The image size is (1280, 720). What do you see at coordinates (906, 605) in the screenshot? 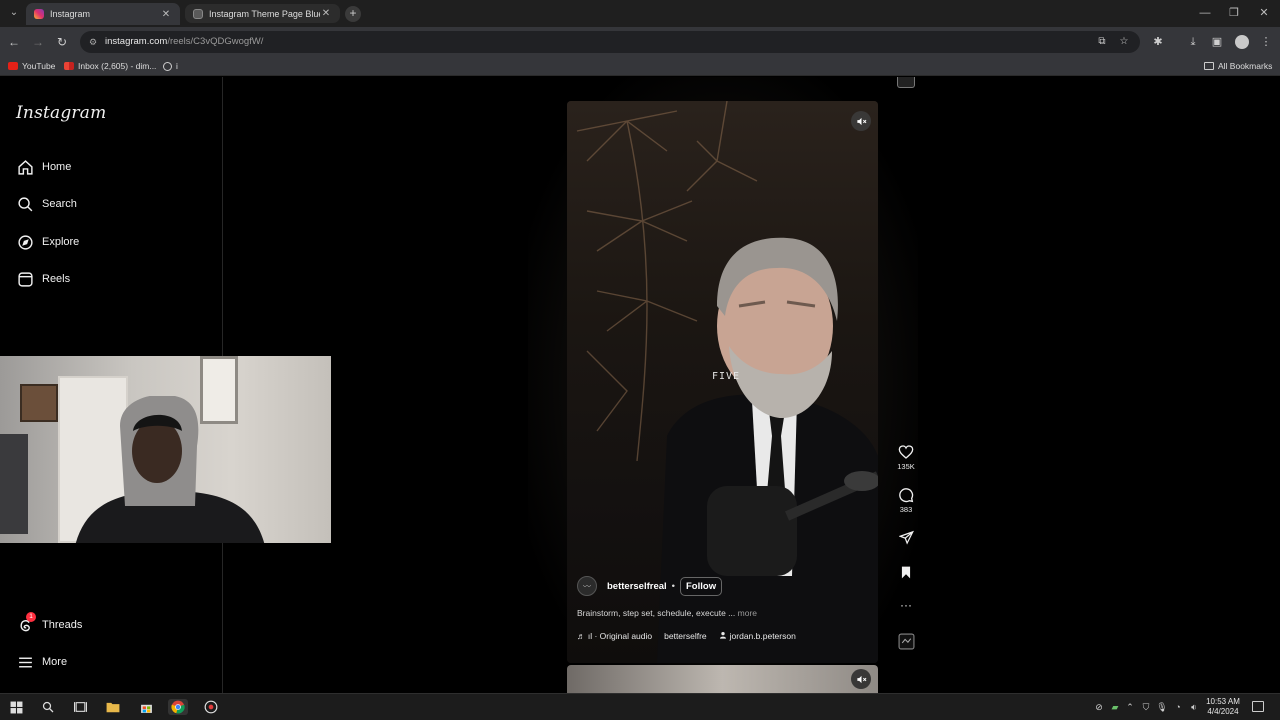
I see `more-options-icon: ···` at bounding box center [906, 605].